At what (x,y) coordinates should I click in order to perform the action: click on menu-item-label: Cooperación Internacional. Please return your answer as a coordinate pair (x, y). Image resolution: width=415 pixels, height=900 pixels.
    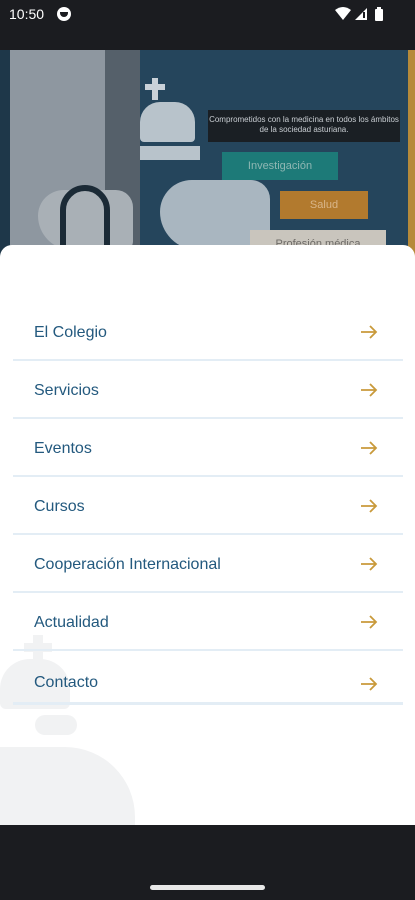
    Looking at the image, I should click on (127, 564).